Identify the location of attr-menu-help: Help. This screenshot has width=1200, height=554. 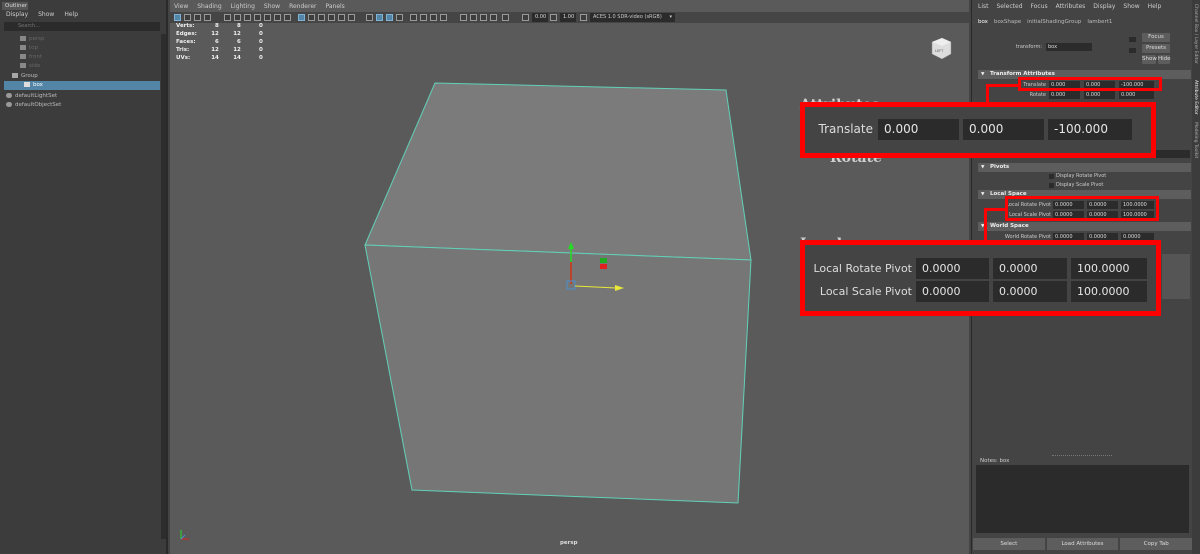
(1155, 6).